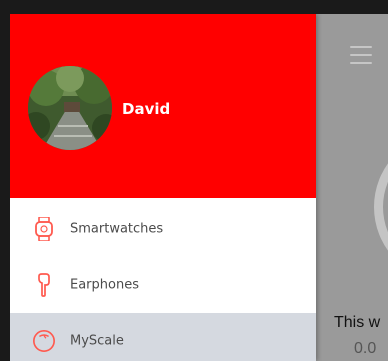 The image size is (388, 361). What do you see at coordinates (97, 341) in the screenshot?
I see `sidebar-item-label: MyScale` at bounding box center [97, 341].